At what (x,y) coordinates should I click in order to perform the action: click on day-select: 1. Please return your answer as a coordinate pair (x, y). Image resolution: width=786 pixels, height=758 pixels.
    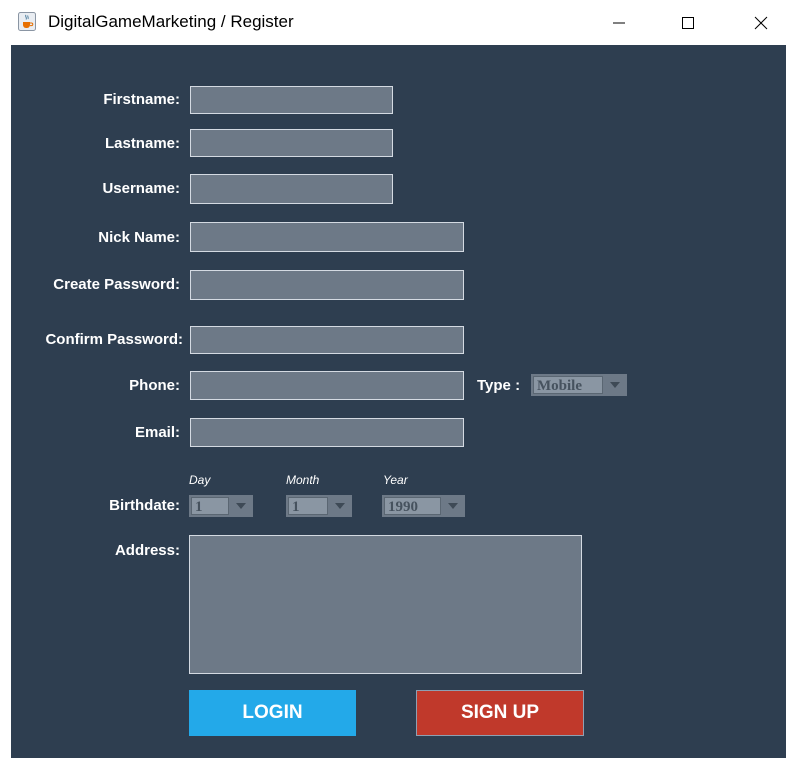
    Looking at the image, I should click on (221, 506).